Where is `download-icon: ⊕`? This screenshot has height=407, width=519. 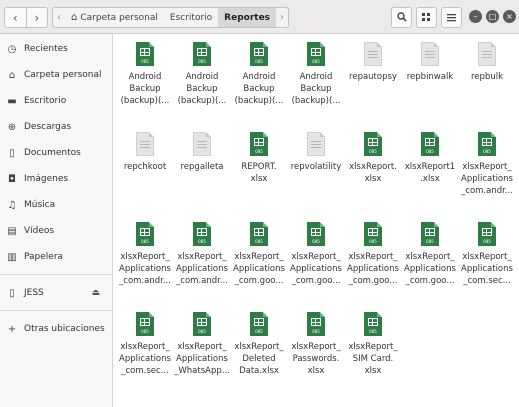
download-icon: ⊕ is located at coordinates (12, 127).